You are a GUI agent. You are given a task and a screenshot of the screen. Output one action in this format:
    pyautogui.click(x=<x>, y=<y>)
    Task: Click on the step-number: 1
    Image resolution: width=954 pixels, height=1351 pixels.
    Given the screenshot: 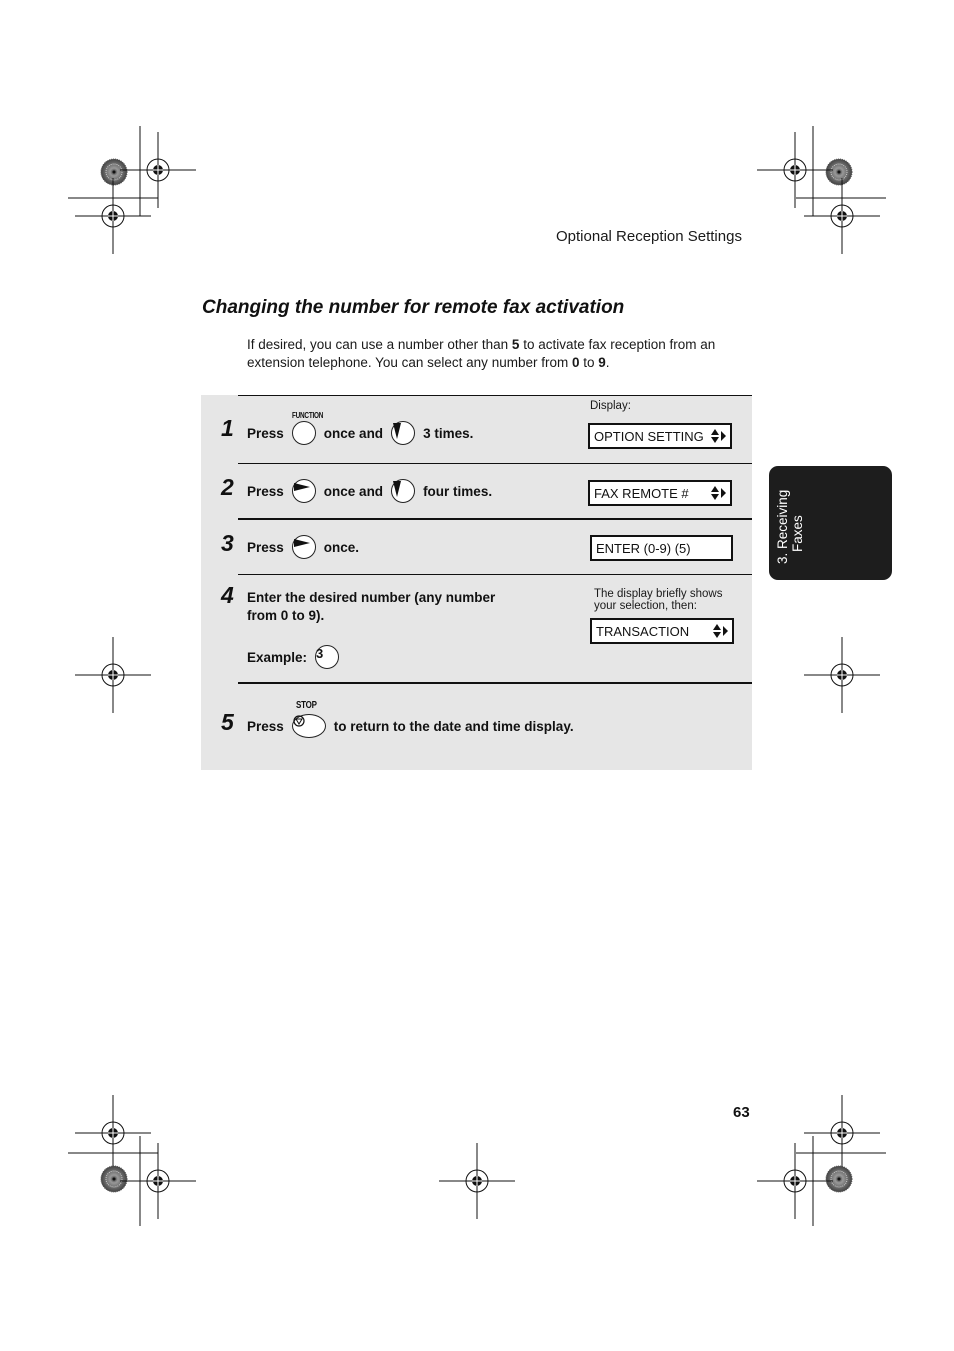 What is the action you would take?
    pyautogui.click(x=227, y=428)
    